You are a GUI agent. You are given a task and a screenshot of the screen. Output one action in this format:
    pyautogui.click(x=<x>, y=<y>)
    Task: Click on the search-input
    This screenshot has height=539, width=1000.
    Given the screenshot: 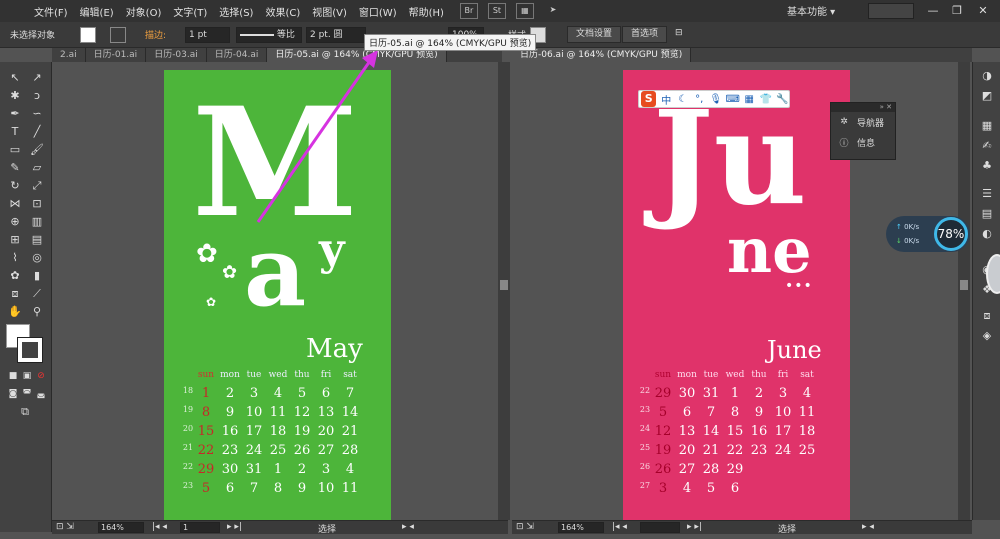 What is the action you would take?
    pyautogui.click(x=891, y=11)
    